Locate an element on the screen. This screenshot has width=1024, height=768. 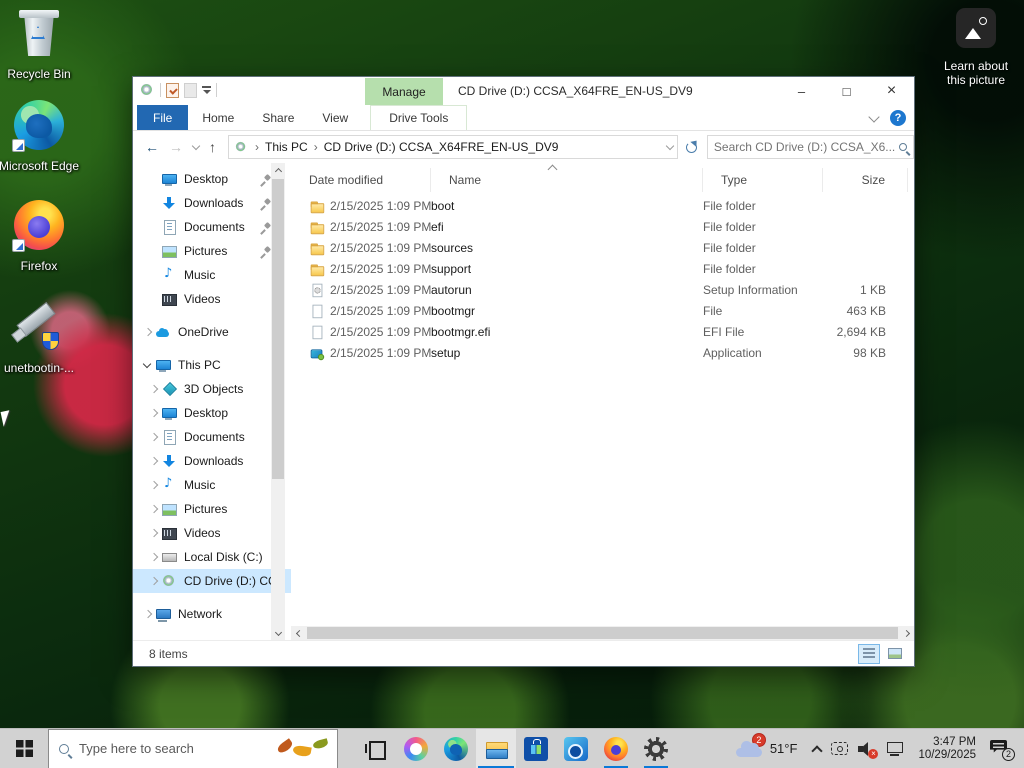
recent-locations-icon is located at coordinates (196, 146).